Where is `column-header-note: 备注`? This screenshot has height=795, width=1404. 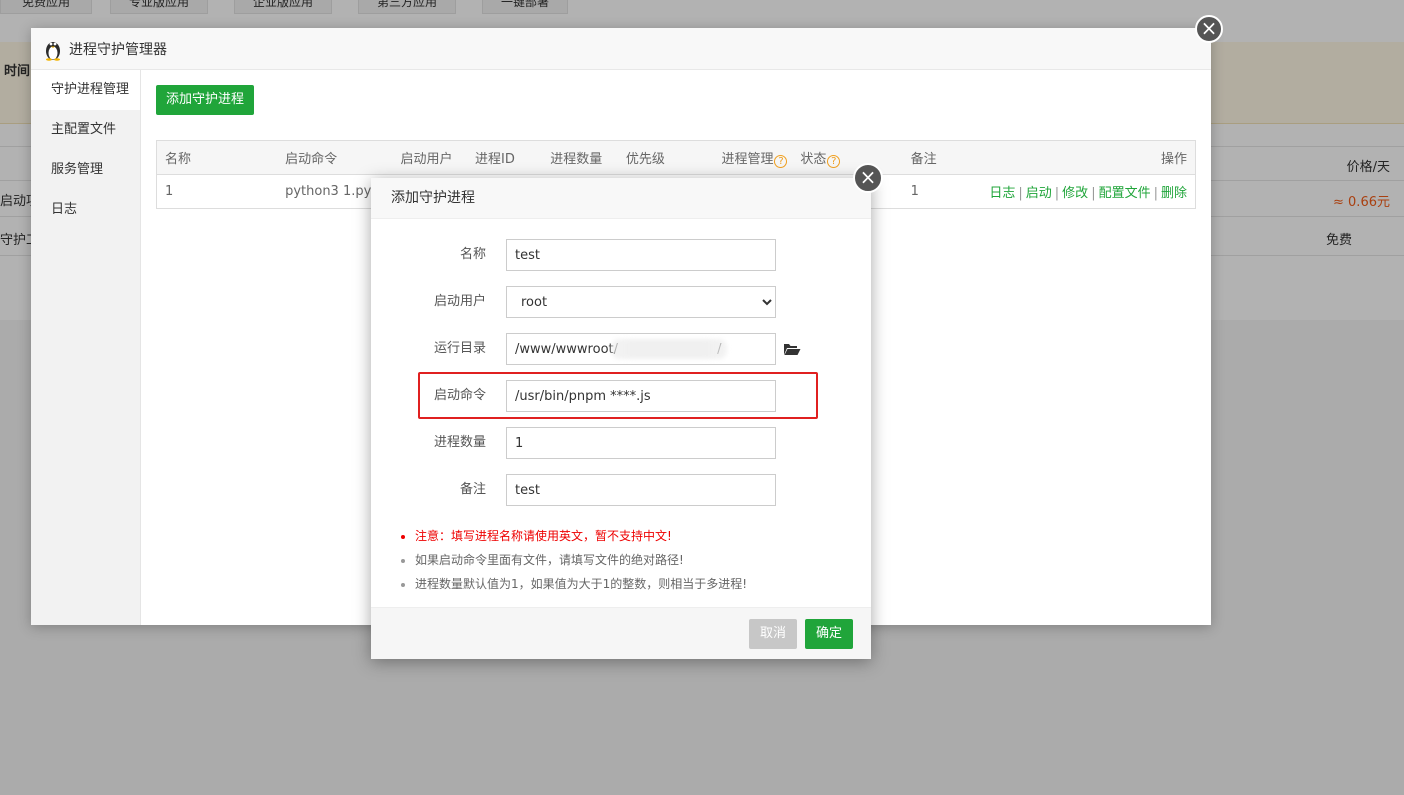 column-header-note: 备注 is located at coordinates (942, 157).